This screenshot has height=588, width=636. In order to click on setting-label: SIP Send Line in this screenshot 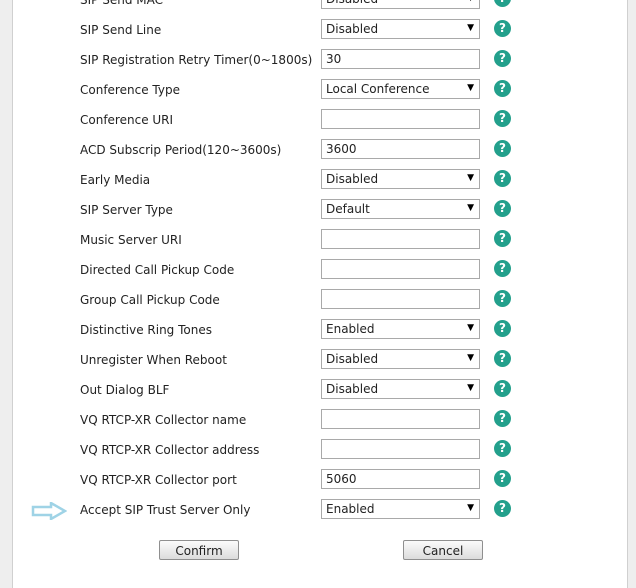, I will do `click(121, 30)`.